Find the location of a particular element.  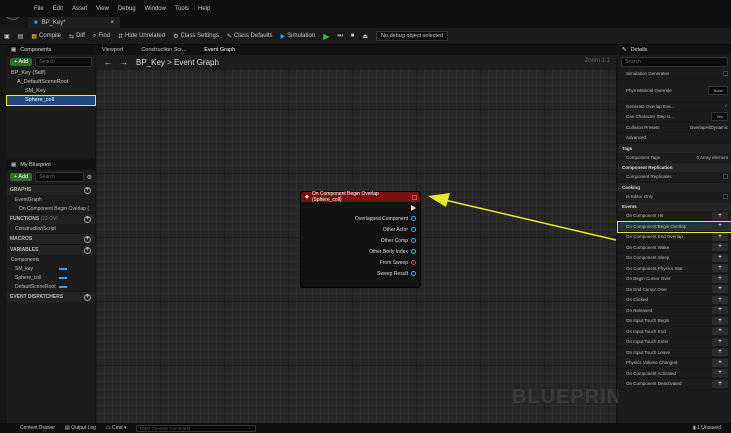

detail-row: Advanced is located at coordinates (674, 138).